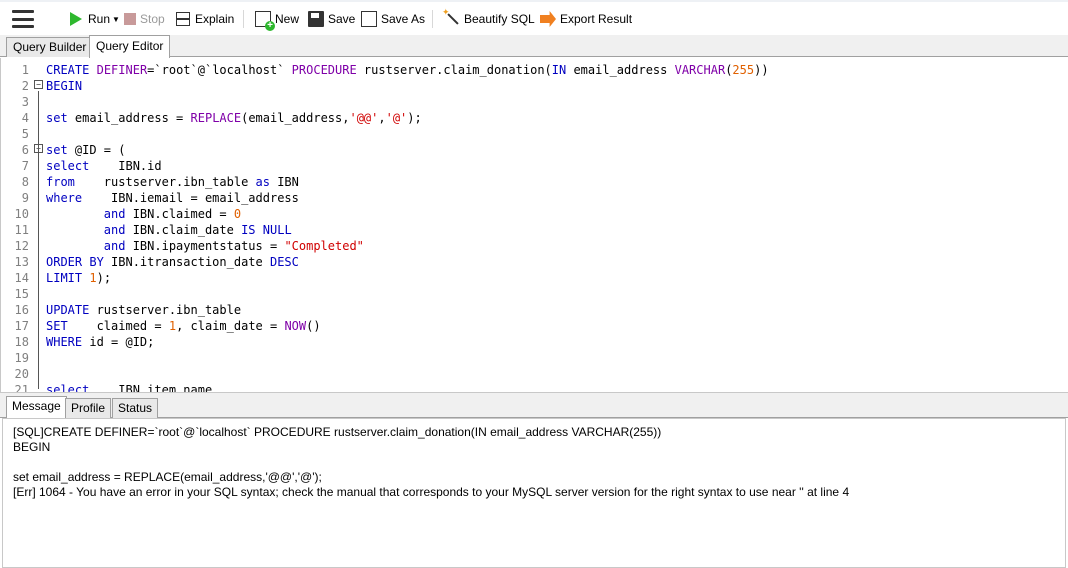  What do you see at coordinates (135, 408) in the screenshot?
I see `tab-status: Status` at bounding box center [135, 408].